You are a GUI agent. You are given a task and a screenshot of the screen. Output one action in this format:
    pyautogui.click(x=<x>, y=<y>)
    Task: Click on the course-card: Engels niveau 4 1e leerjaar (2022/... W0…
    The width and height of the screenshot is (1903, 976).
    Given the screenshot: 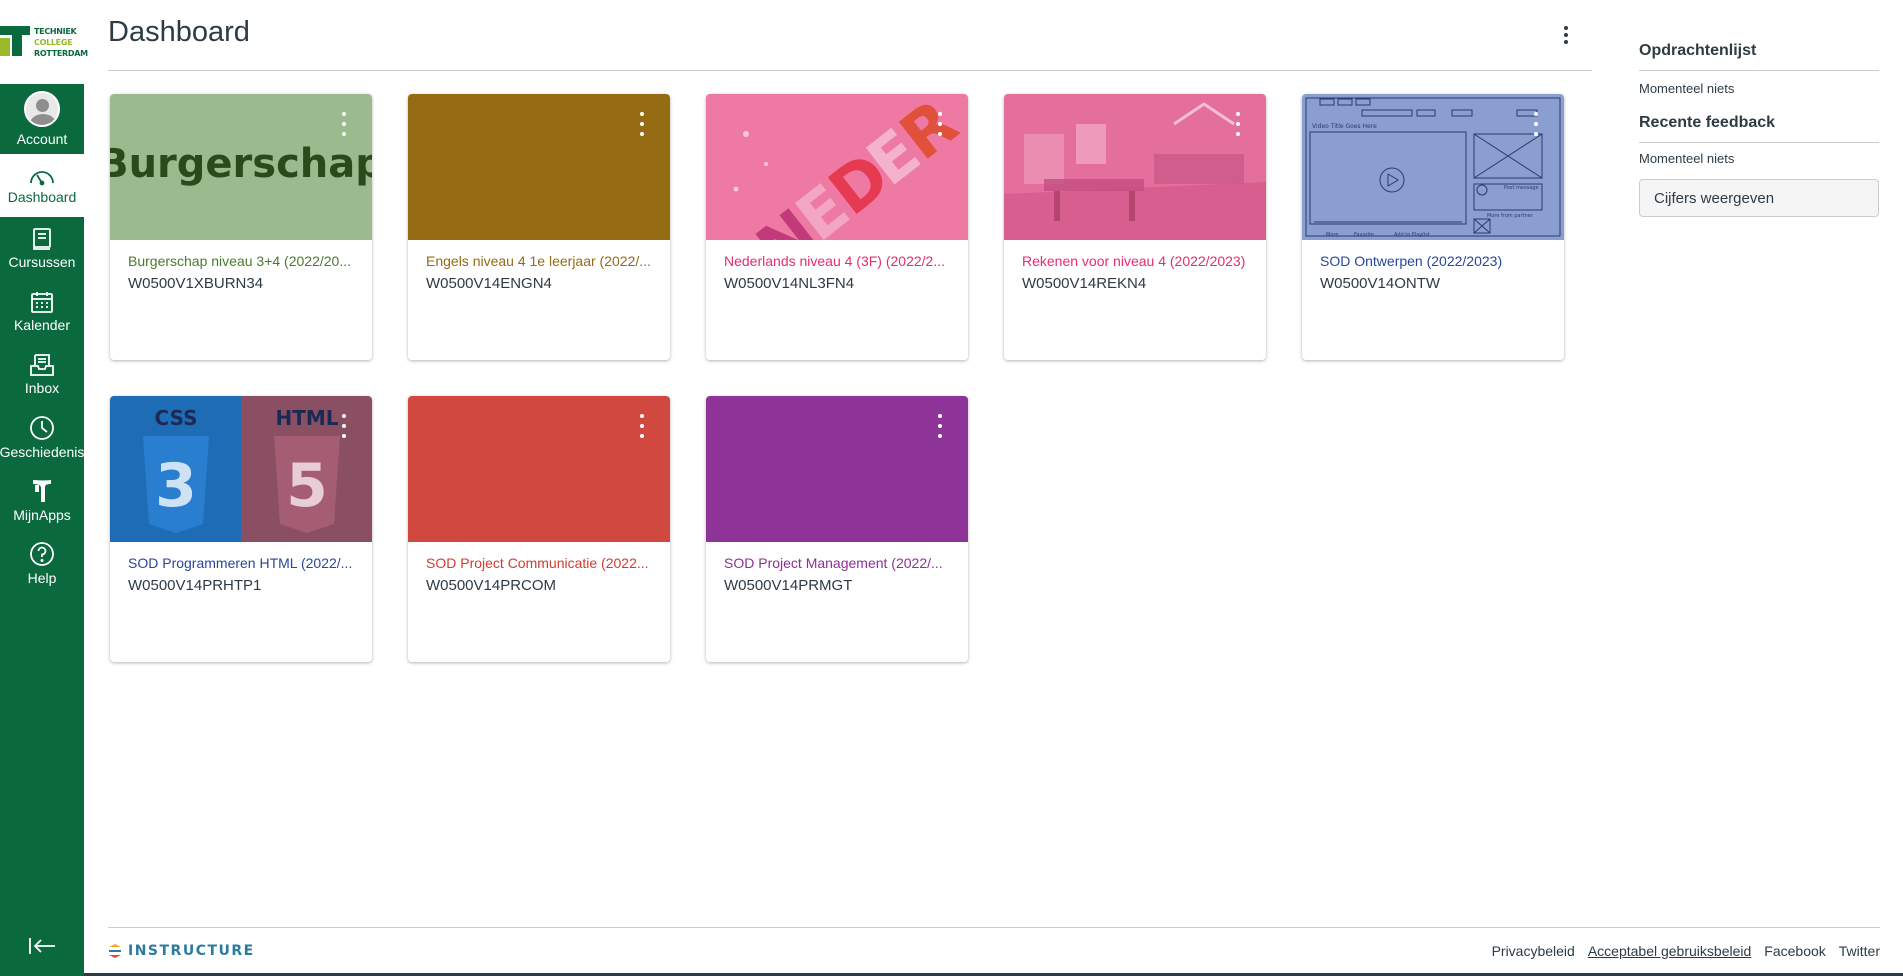 What is the action you would take?
    pyautogui.click(x=539, y=227)
    